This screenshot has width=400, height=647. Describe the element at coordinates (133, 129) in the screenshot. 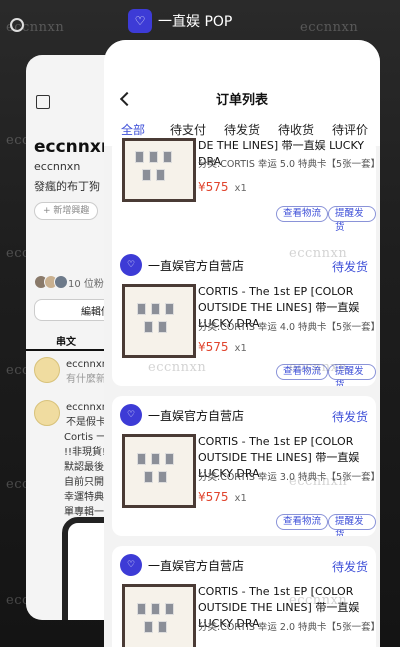

I see `tab-all: 全部` at that location.